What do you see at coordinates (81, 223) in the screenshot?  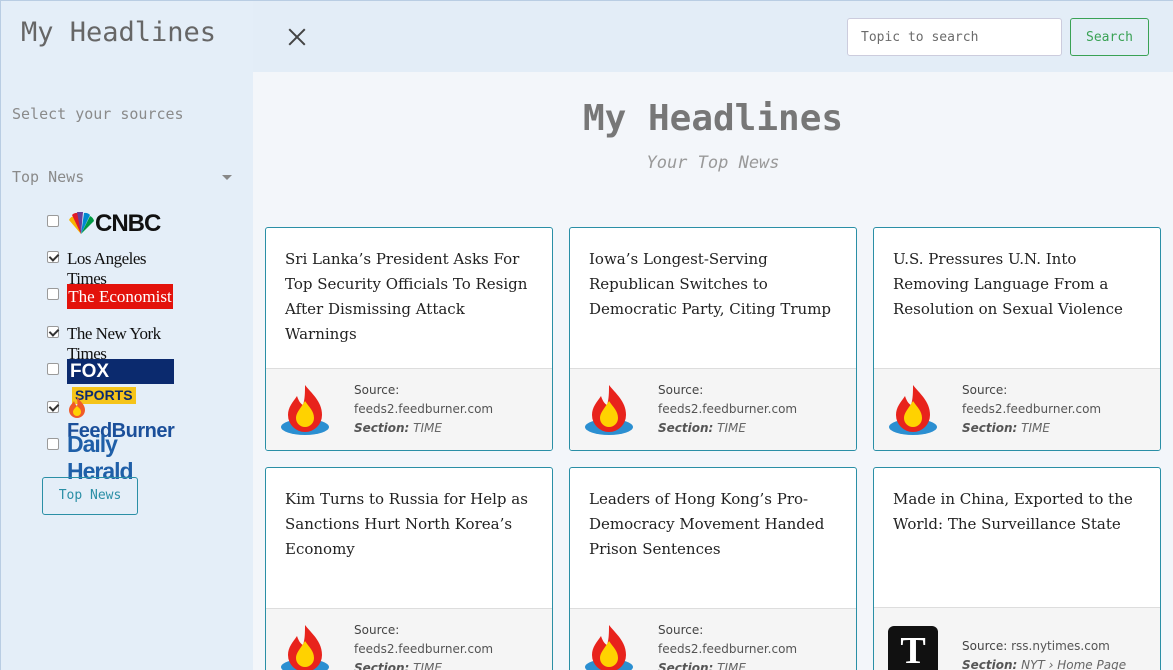 I see `peacock-icon` at bounding box center [81, 223].